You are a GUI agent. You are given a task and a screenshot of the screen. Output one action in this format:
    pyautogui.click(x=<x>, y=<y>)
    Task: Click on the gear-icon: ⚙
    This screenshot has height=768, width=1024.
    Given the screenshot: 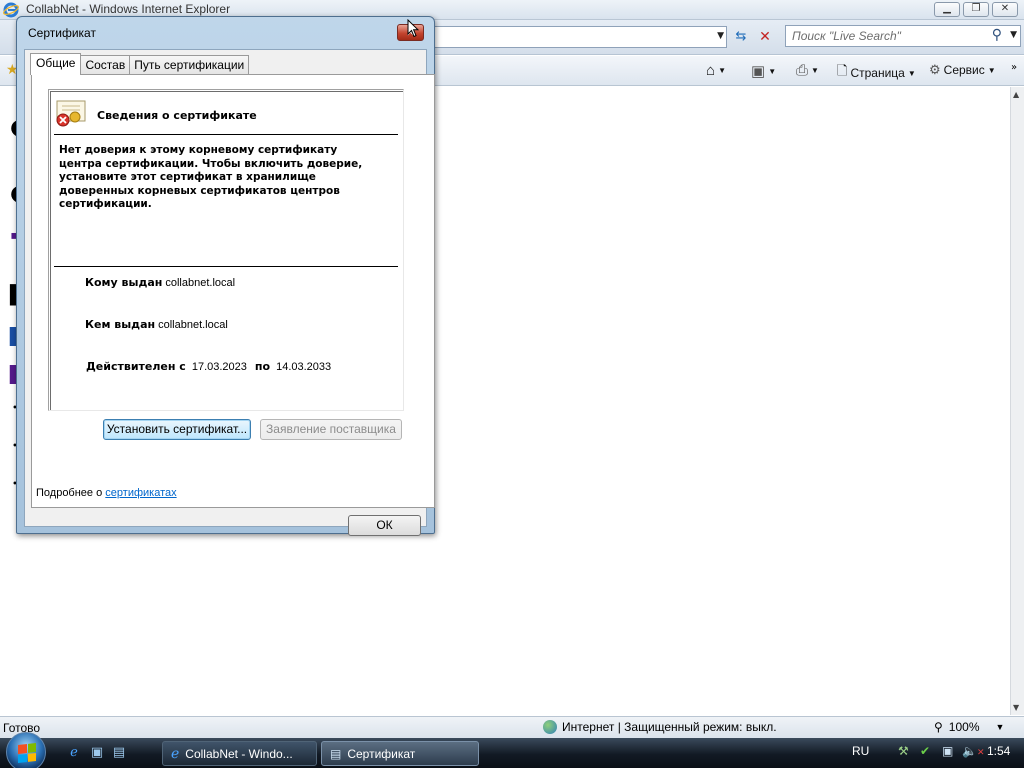 What is the action you would take?
    pyautogui.click(x=935, y=69)
    